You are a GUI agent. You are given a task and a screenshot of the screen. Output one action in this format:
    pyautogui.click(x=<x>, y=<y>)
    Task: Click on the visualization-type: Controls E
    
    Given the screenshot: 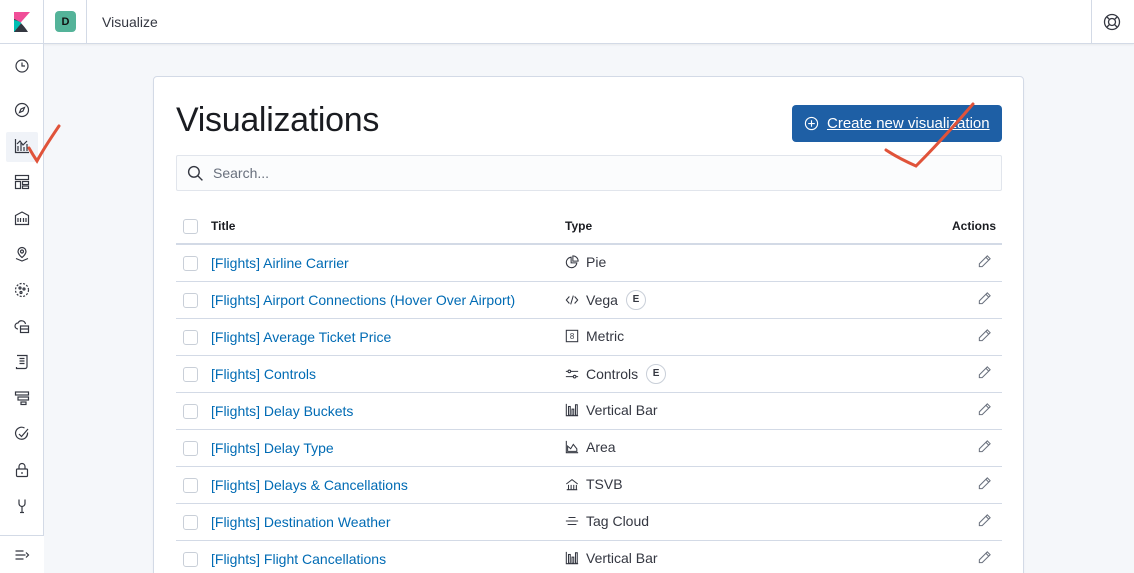 What is the action you would take?
    pyautogui.click(x=616, y=373)
    